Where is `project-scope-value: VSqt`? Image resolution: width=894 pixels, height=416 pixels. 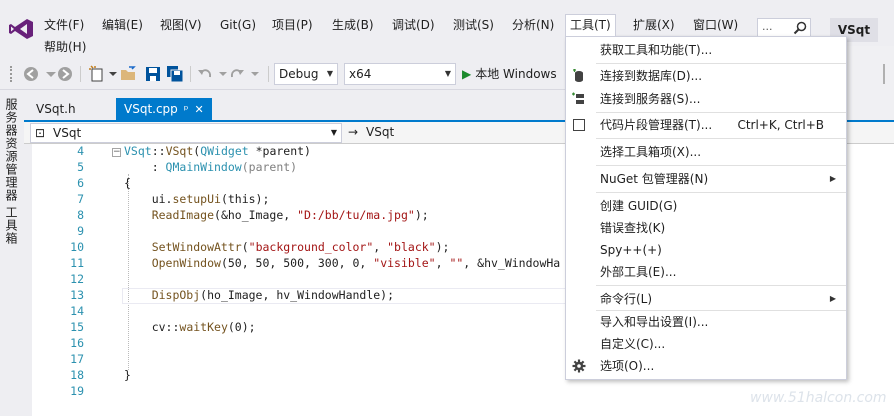 project-scope-value: VSqt is located at coordinates (67, 133).